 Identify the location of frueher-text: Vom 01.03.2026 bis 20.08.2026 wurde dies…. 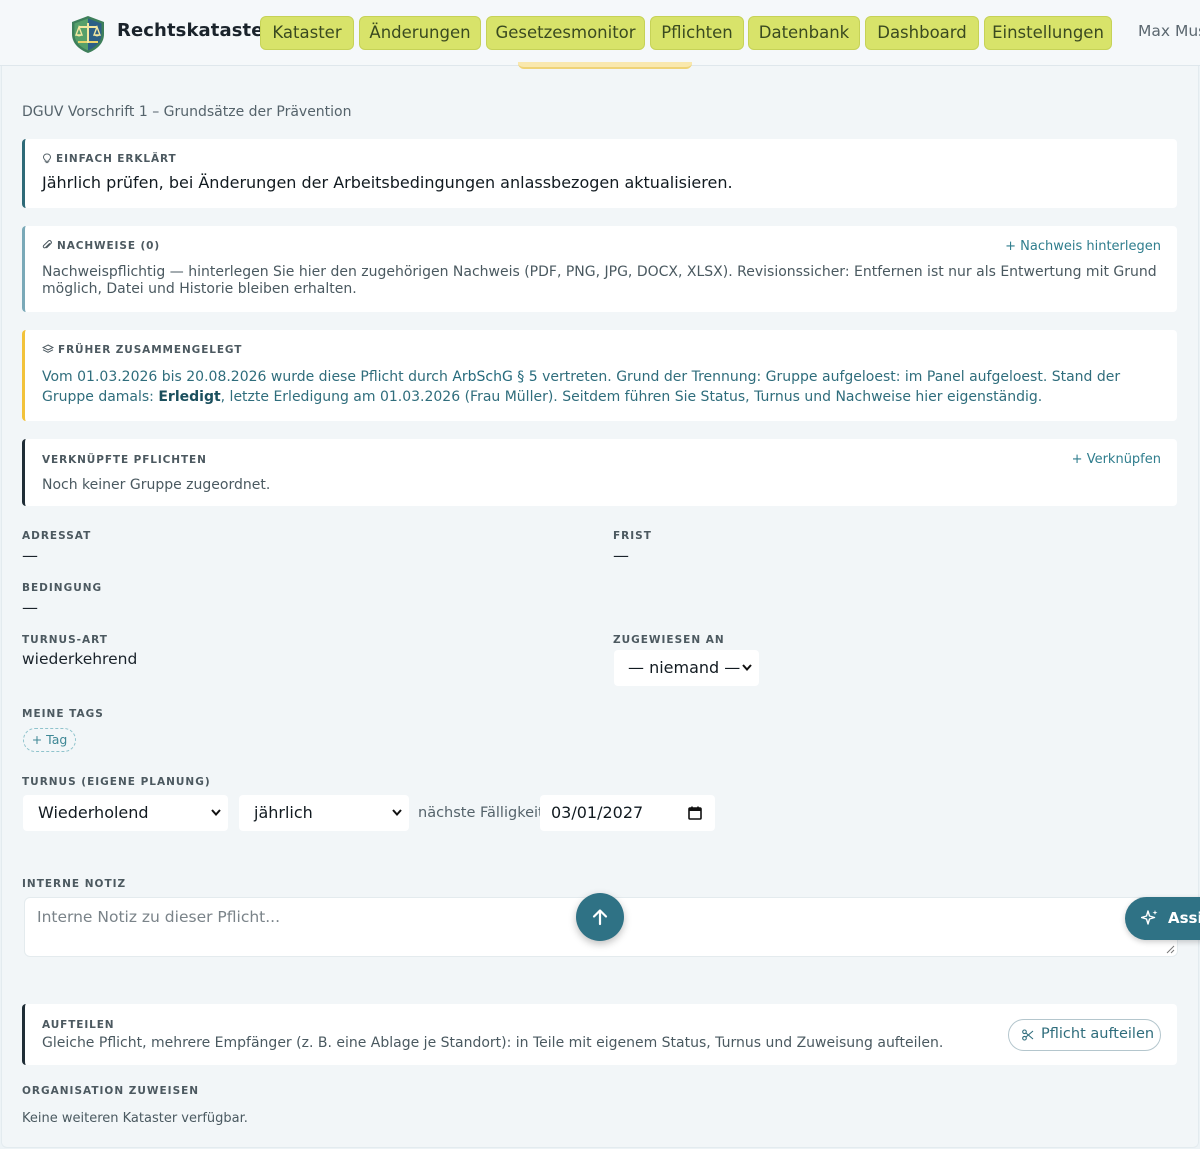
(594, 387).